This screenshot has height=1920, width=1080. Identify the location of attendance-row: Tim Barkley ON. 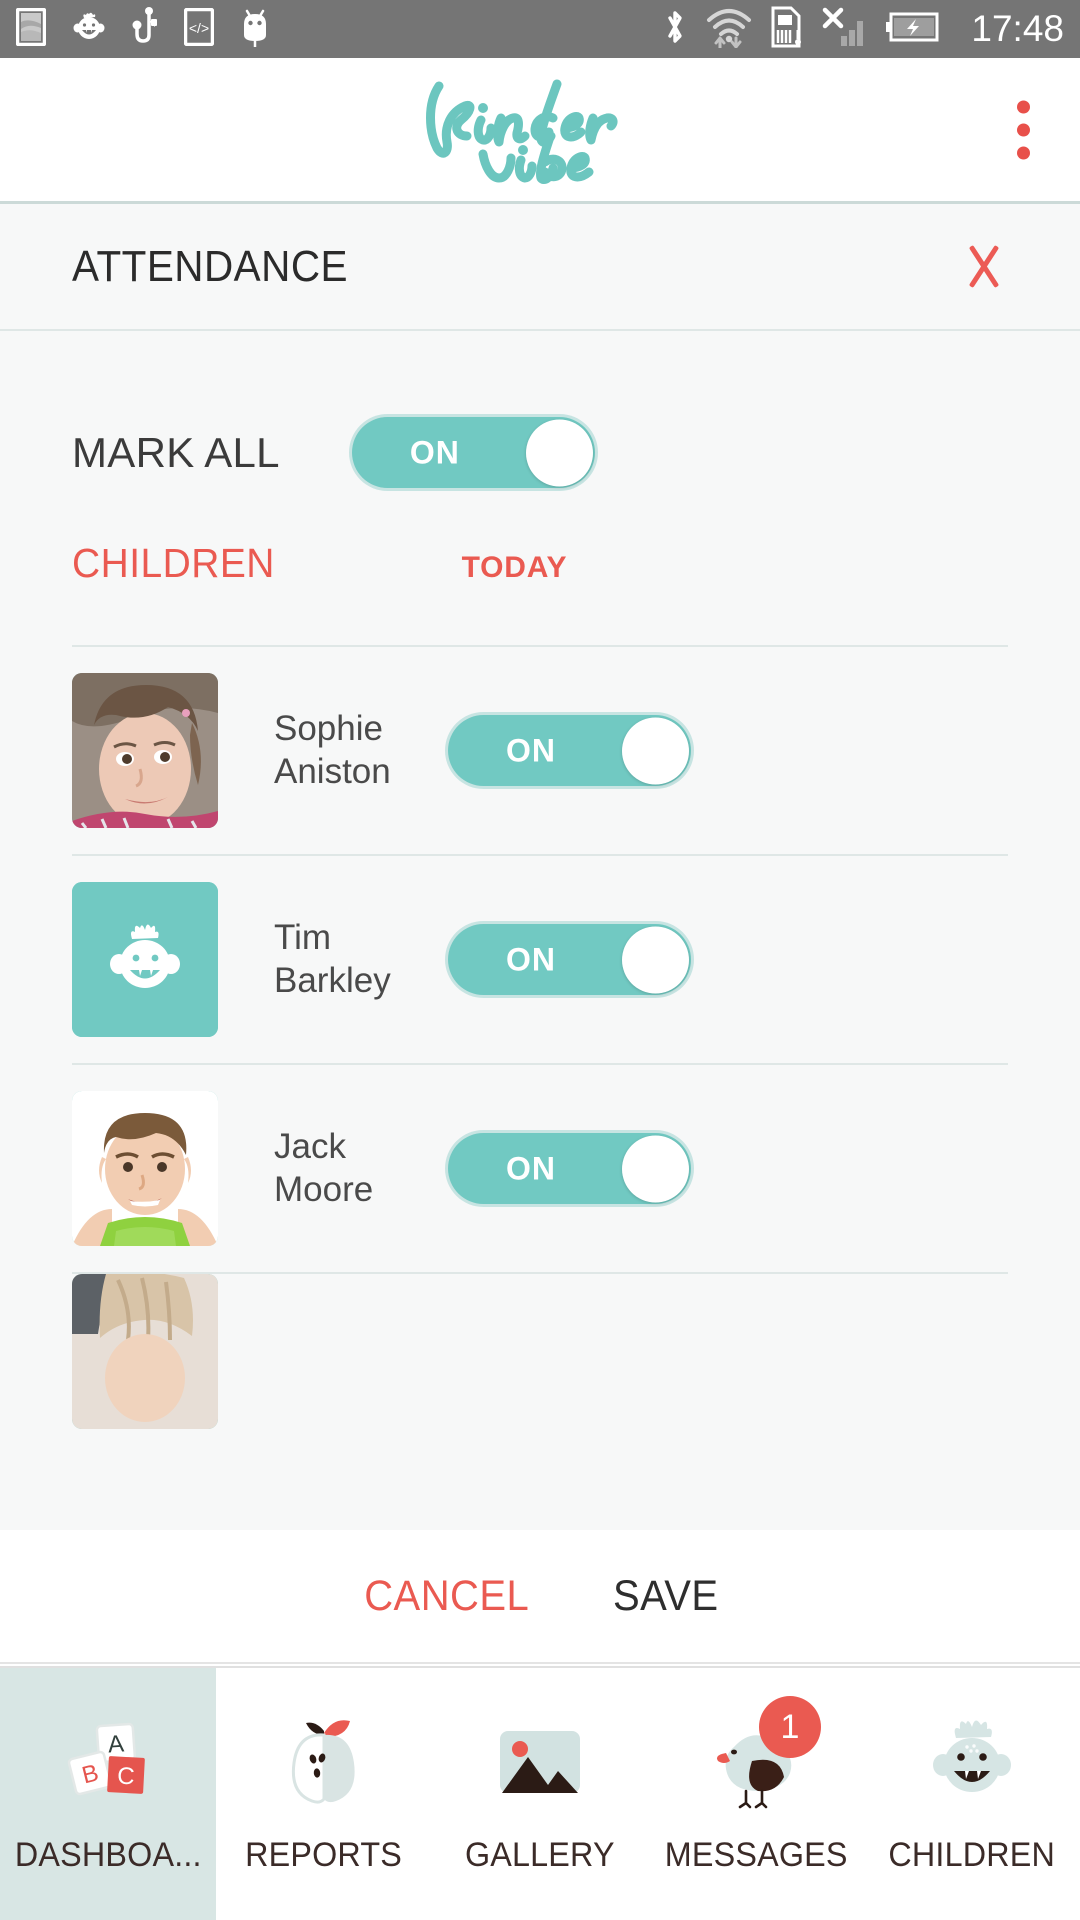
(540, 958).